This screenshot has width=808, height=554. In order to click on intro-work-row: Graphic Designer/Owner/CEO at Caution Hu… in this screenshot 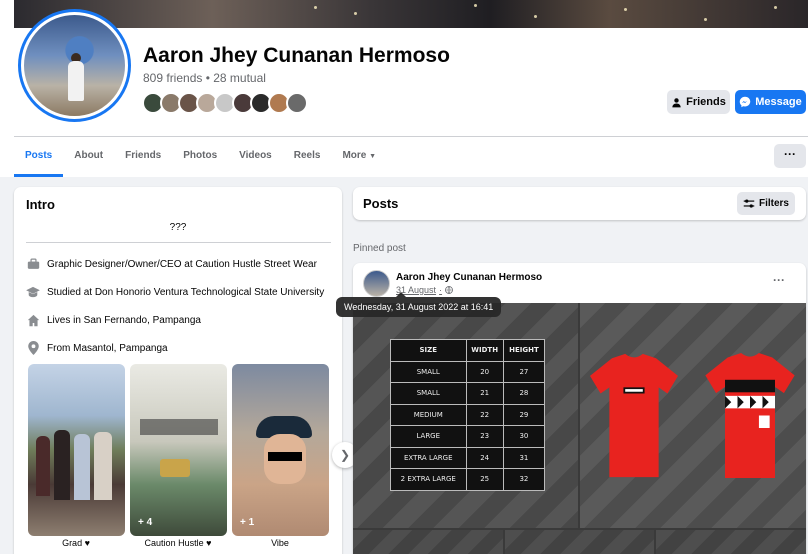, I will do `click(171, 264)`.